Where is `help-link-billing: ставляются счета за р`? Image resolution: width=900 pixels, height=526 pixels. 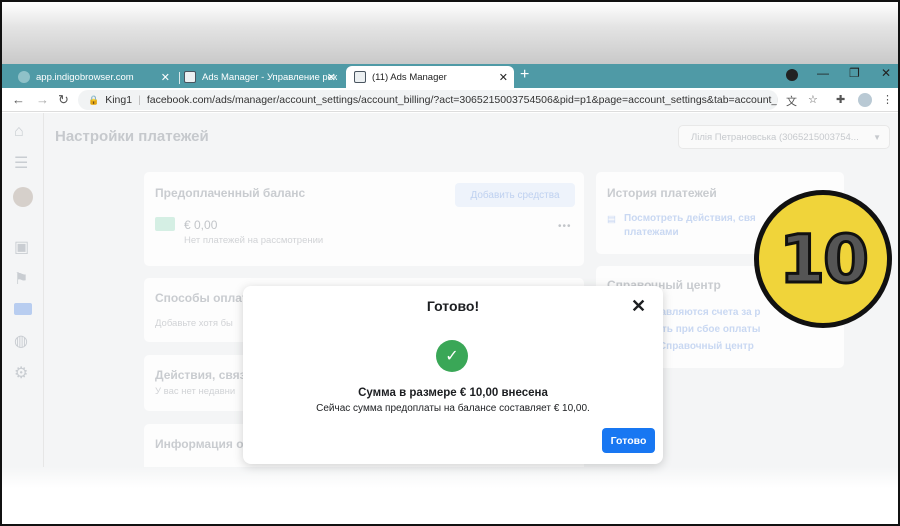
help-link-billing: ставляются счета за р is located at coordinates (705, 312).